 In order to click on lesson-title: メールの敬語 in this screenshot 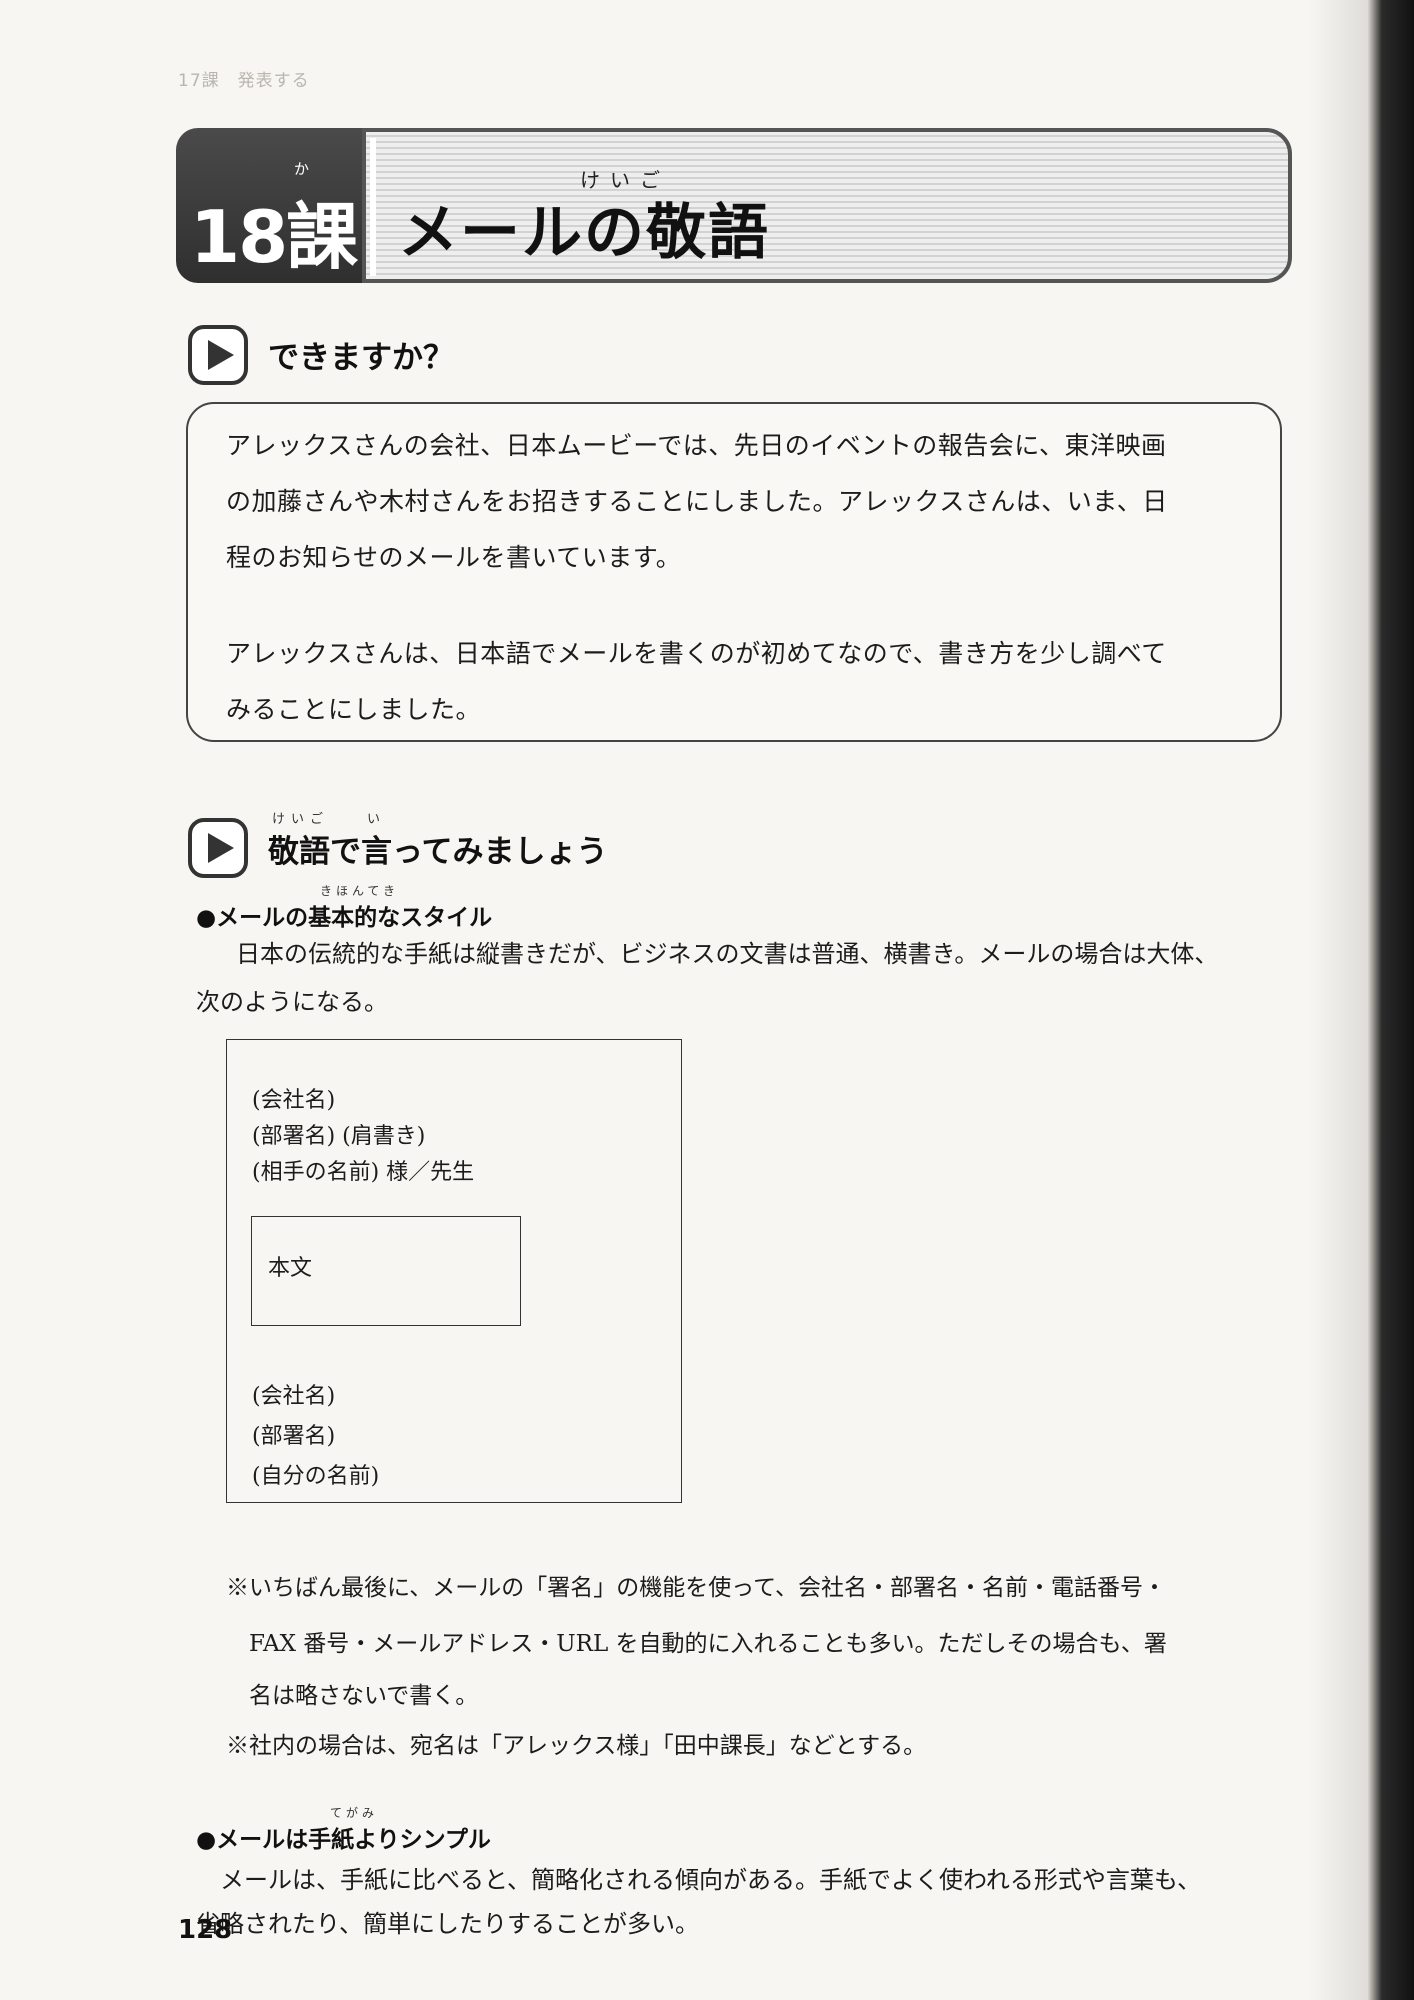, I will do `click(584, 233)`.